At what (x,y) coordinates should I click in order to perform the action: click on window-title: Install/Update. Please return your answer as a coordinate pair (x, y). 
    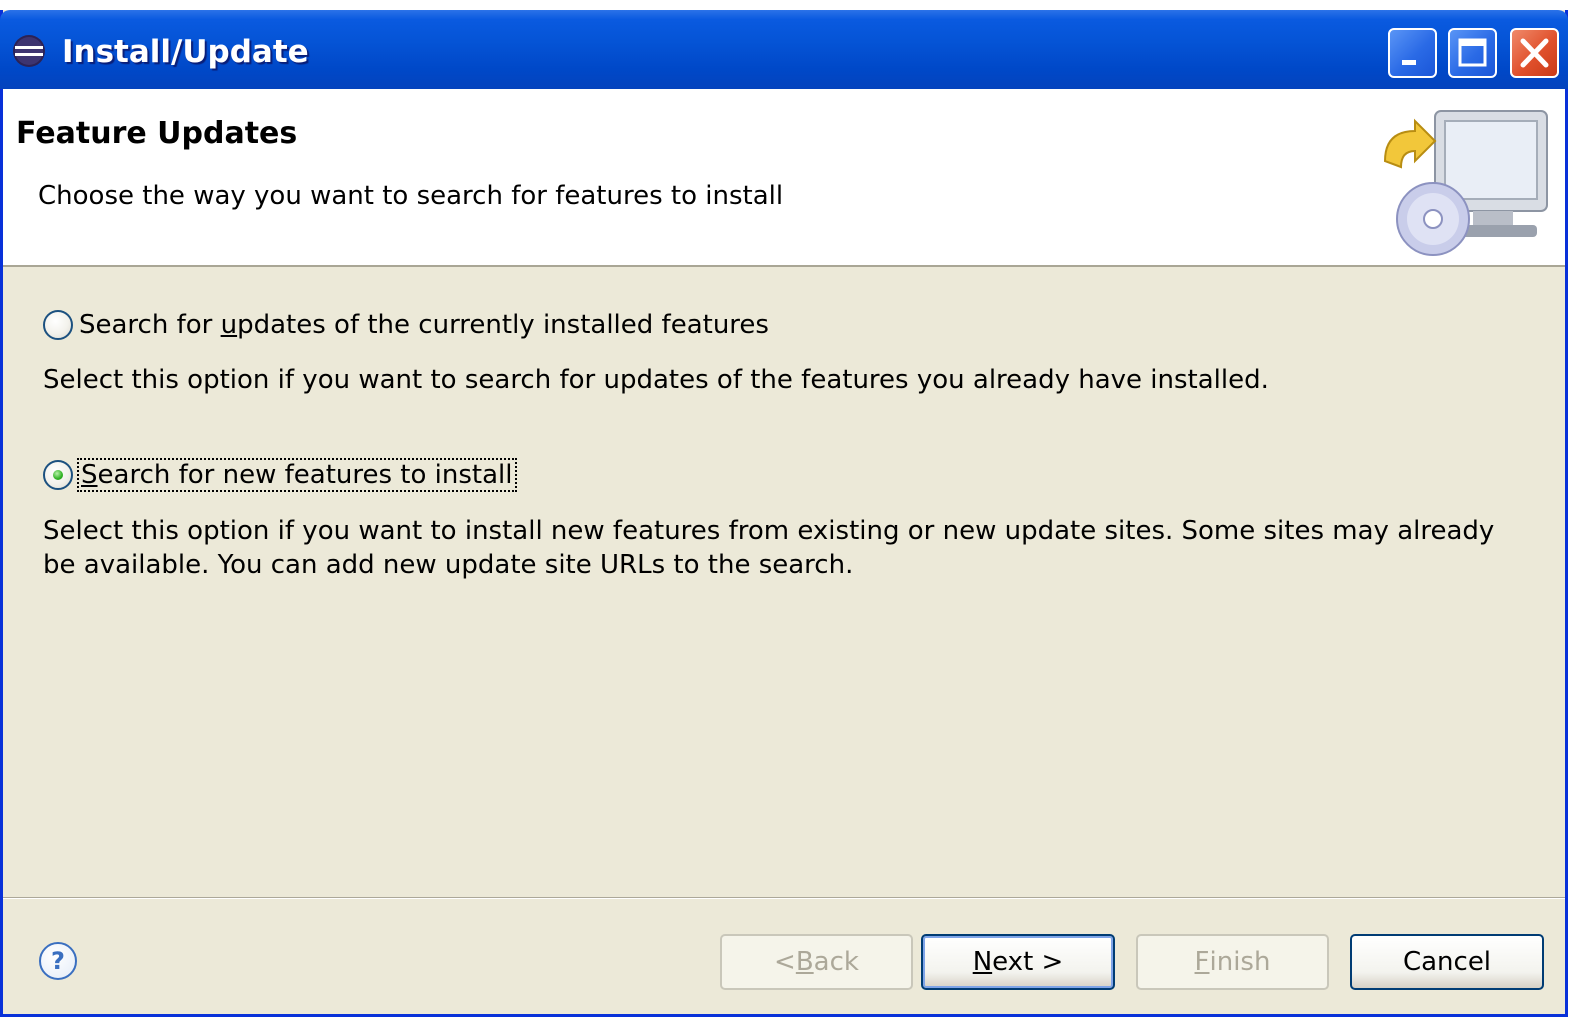
    Looking at the image, I should click on (185, 52).